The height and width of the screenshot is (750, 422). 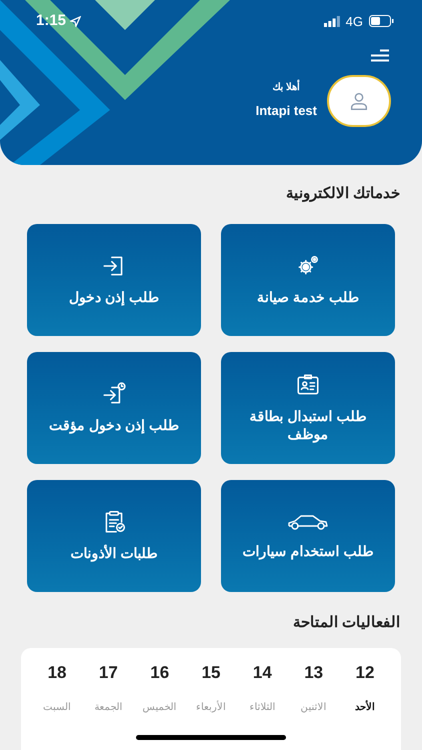 What do you see at coordinates (354, 21) in the screenshot?
I see `network-type: 4G` at bounding box center [354, 21].